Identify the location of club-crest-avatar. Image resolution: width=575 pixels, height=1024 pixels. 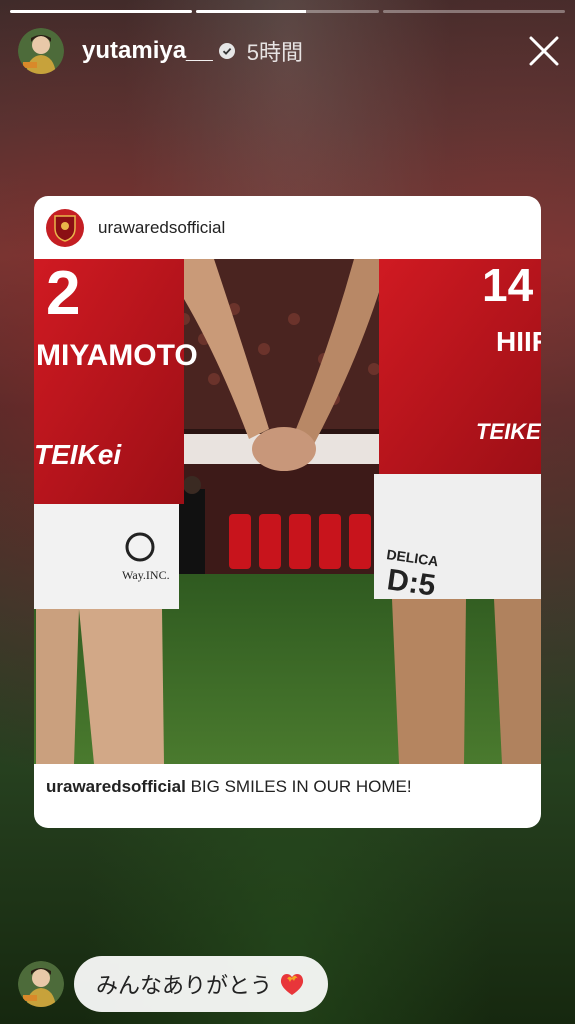
(65, 227).